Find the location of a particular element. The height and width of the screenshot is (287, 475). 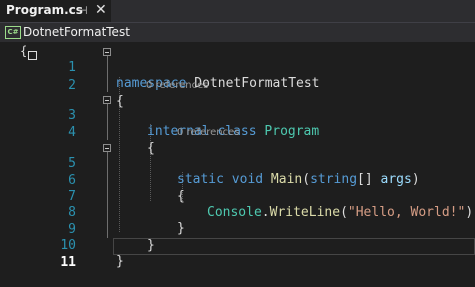

line-number-current: 11 is located at coordinates (68, 262).